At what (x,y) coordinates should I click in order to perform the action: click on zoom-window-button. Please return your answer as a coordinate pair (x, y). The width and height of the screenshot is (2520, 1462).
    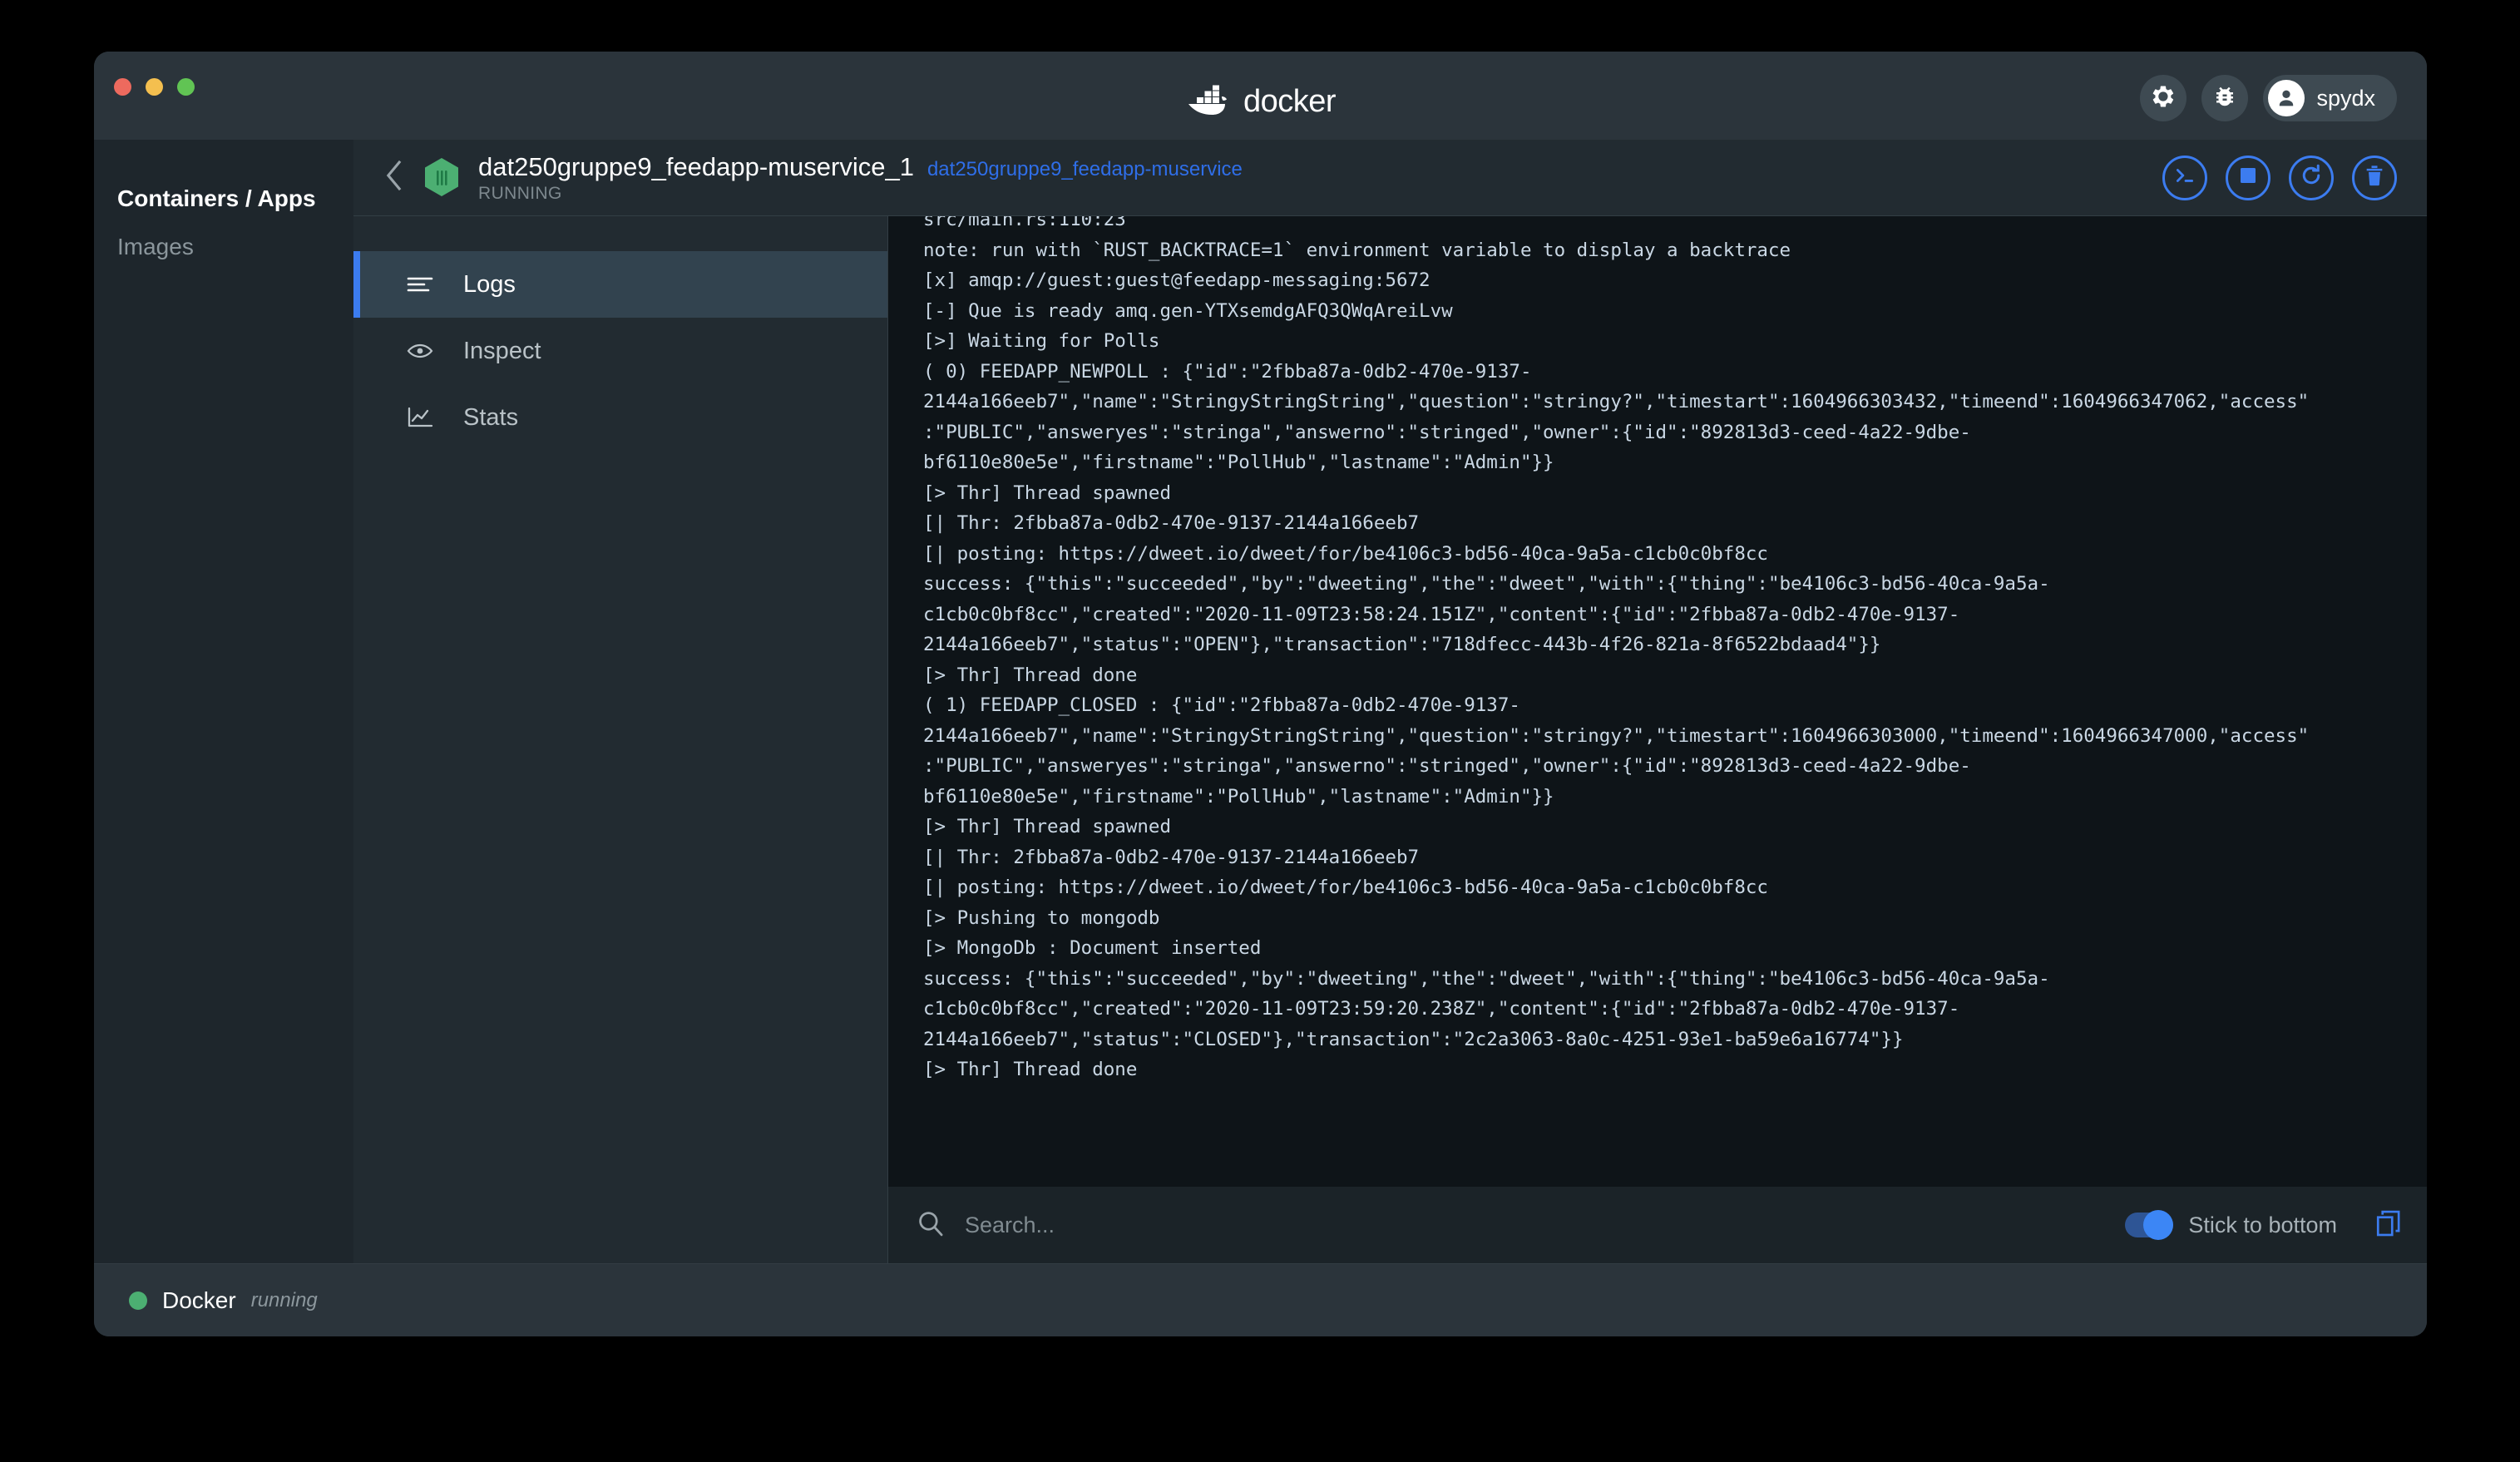
    Looking at the image, I should click on (186, 87).